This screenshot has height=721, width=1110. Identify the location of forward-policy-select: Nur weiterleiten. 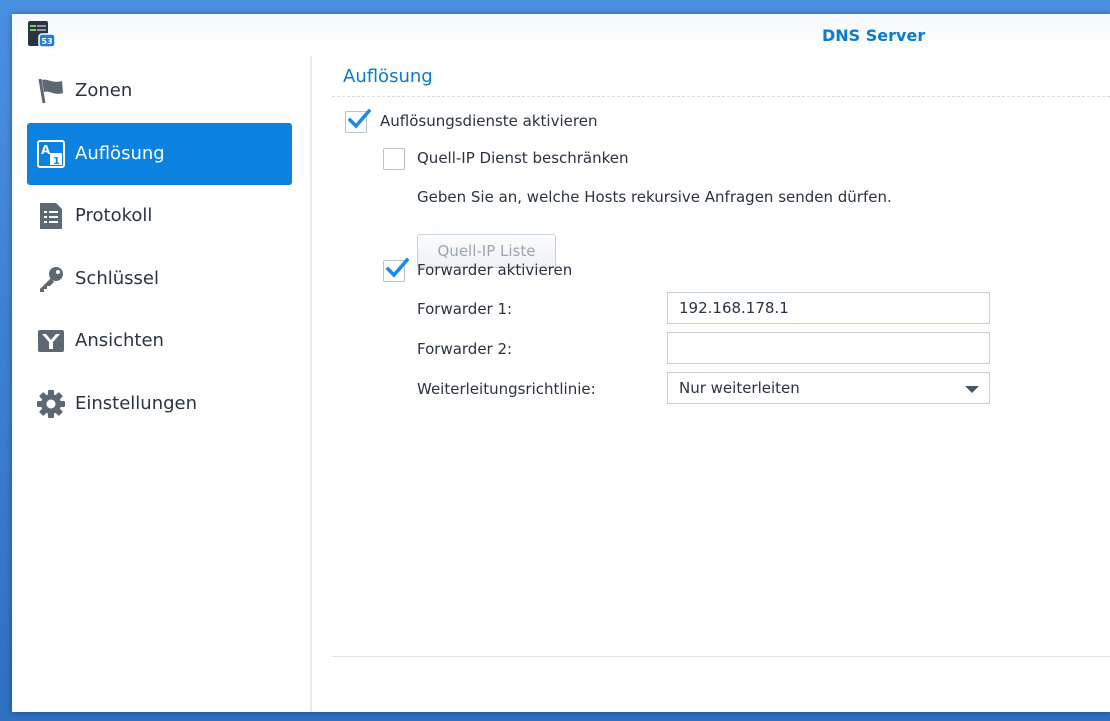
(828, 388).